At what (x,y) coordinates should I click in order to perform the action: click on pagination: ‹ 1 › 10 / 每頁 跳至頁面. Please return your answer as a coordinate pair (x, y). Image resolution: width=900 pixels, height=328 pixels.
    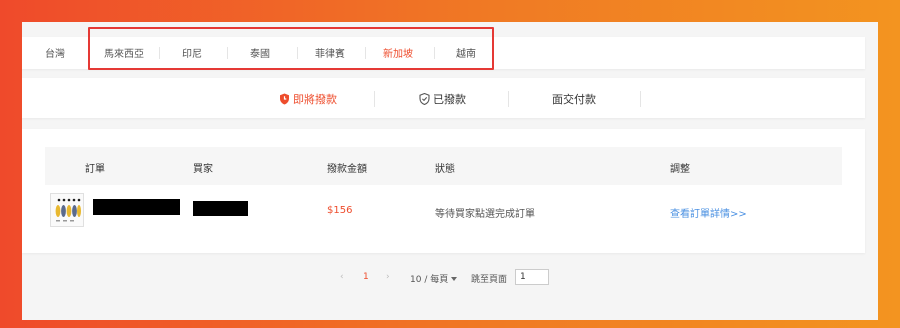
    Looking at the image, I should click on (443, 278).